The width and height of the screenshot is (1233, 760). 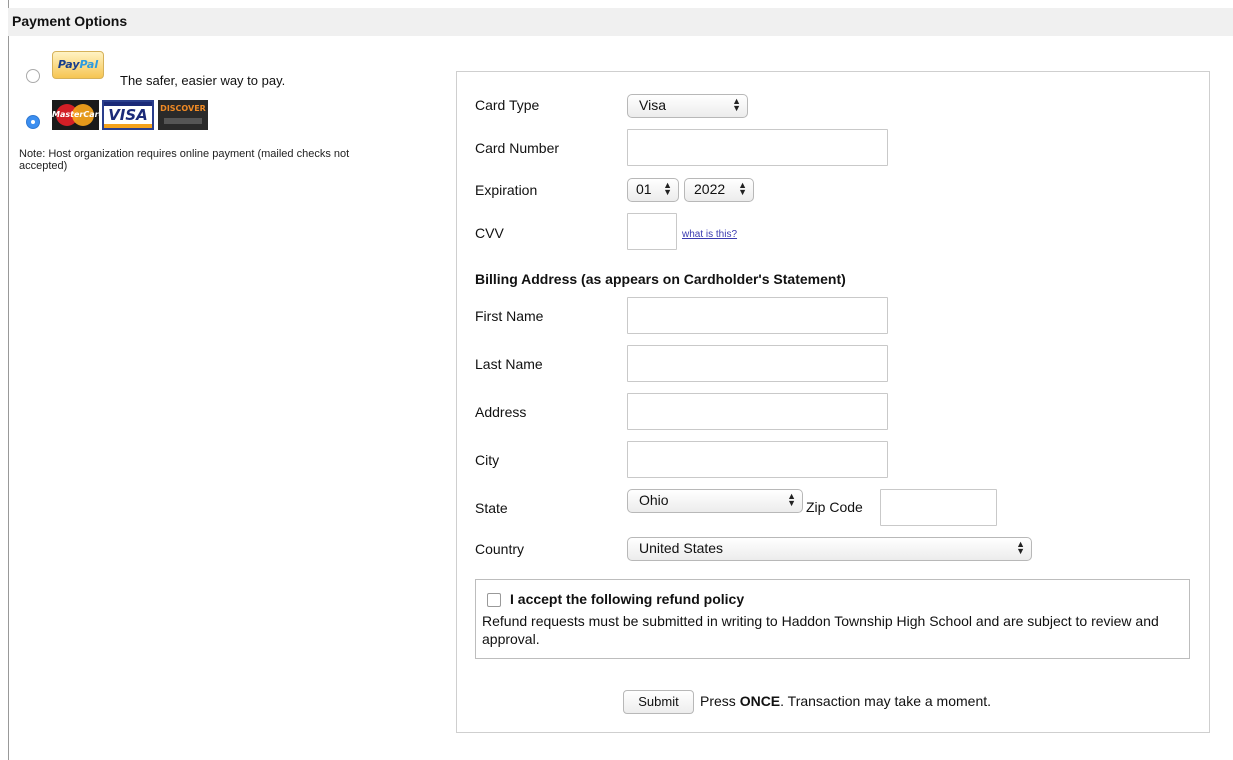 I want to click on refund-policy-checkbox, so click(x=494, y=600).